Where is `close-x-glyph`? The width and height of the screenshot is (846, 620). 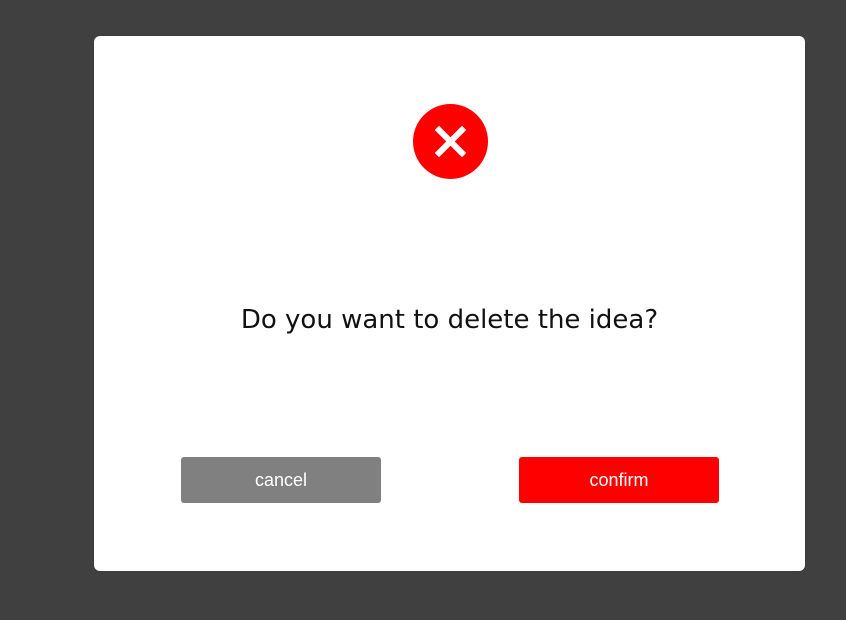 close-x-glyph is located at coordinates (450, 141).